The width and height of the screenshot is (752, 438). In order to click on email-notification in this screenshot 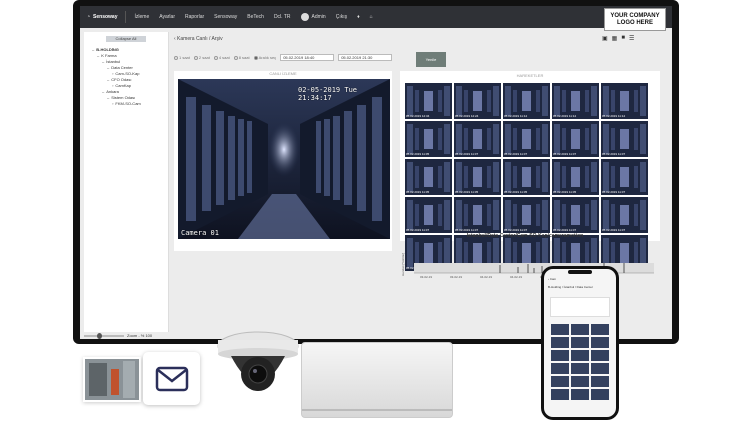, I will do `click(171, 378)`.